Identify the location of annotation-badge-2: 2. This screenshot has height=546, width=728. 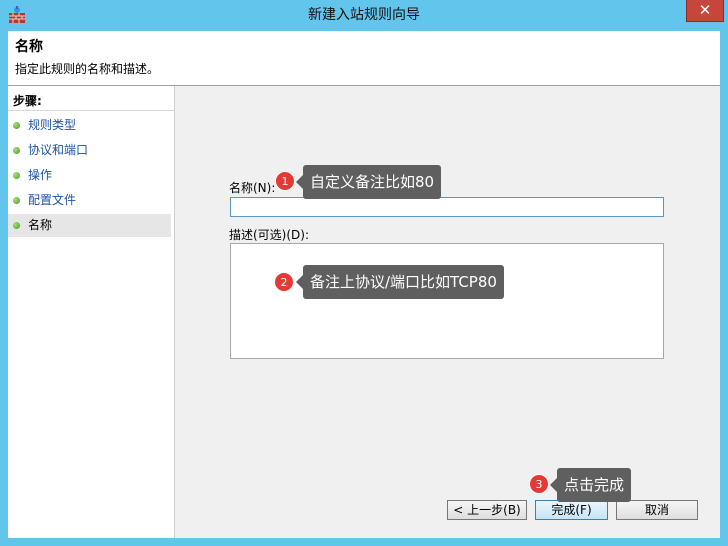
(284, 282).